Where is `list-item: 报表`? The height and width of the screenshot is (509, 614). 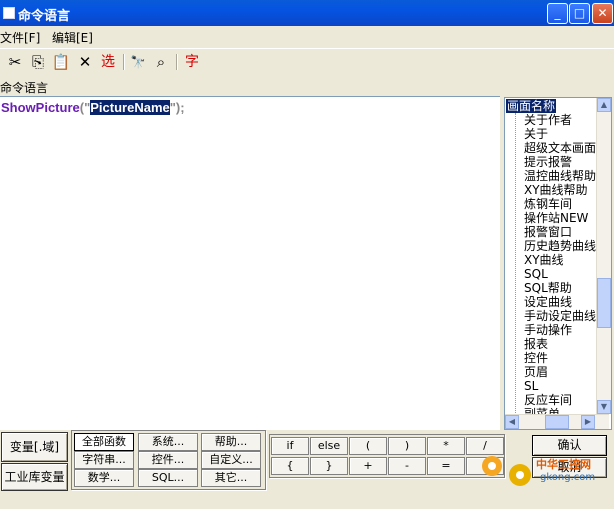 list-item: 报表 is located at coordinates (536, 344).